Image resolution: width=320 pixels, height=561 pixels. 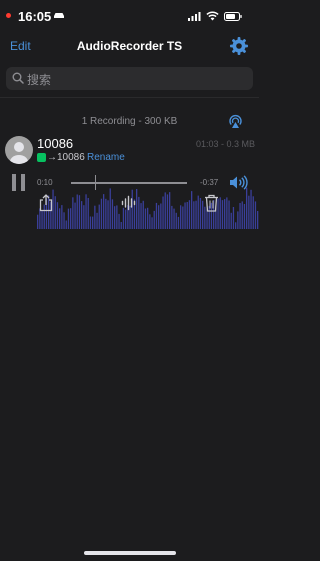 I want to click on signal-icon, so click(x=194, y=16).